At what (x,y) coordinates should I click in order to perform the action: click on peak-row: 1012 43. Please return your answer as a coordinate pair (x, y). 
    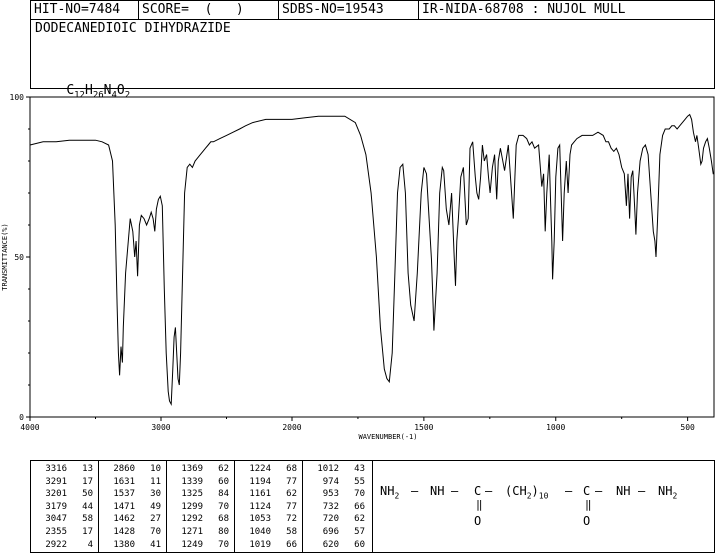
    Looking at the image, I should click on (337, 469).